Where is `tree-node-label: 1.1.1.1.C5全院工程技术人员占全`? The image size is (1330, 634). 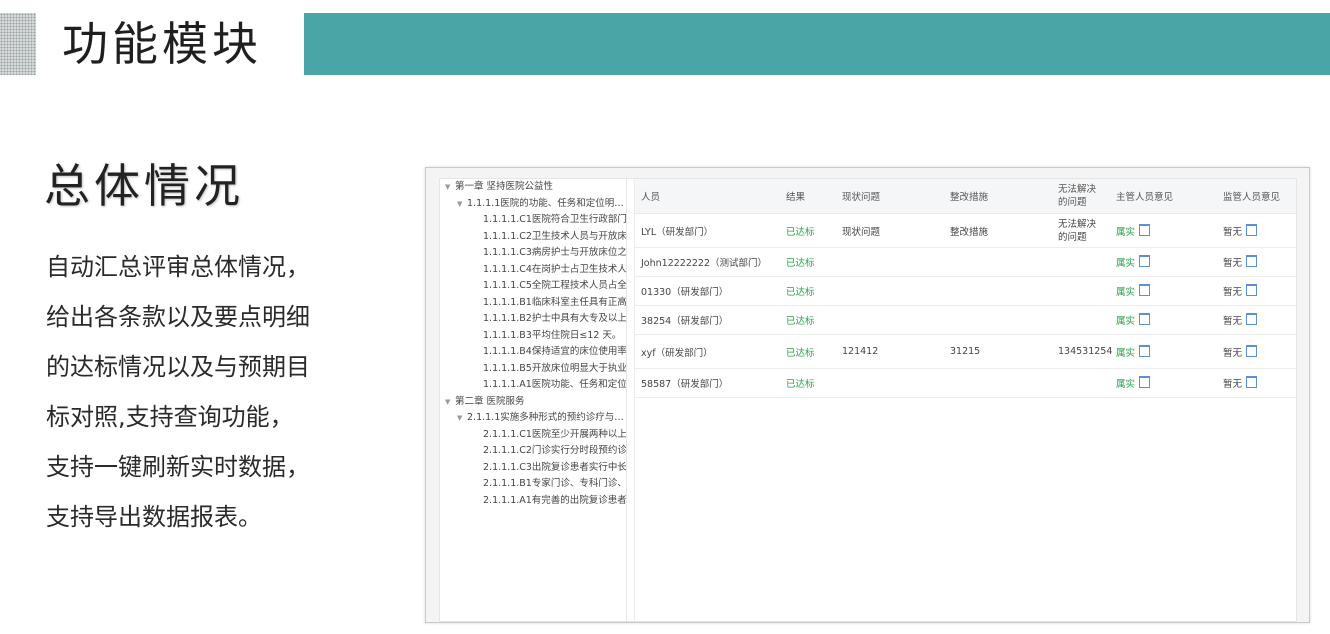 tree-node-label: 1.1.1.1.C5全院工程技术人员占全 is located at coordinates (554, 285).